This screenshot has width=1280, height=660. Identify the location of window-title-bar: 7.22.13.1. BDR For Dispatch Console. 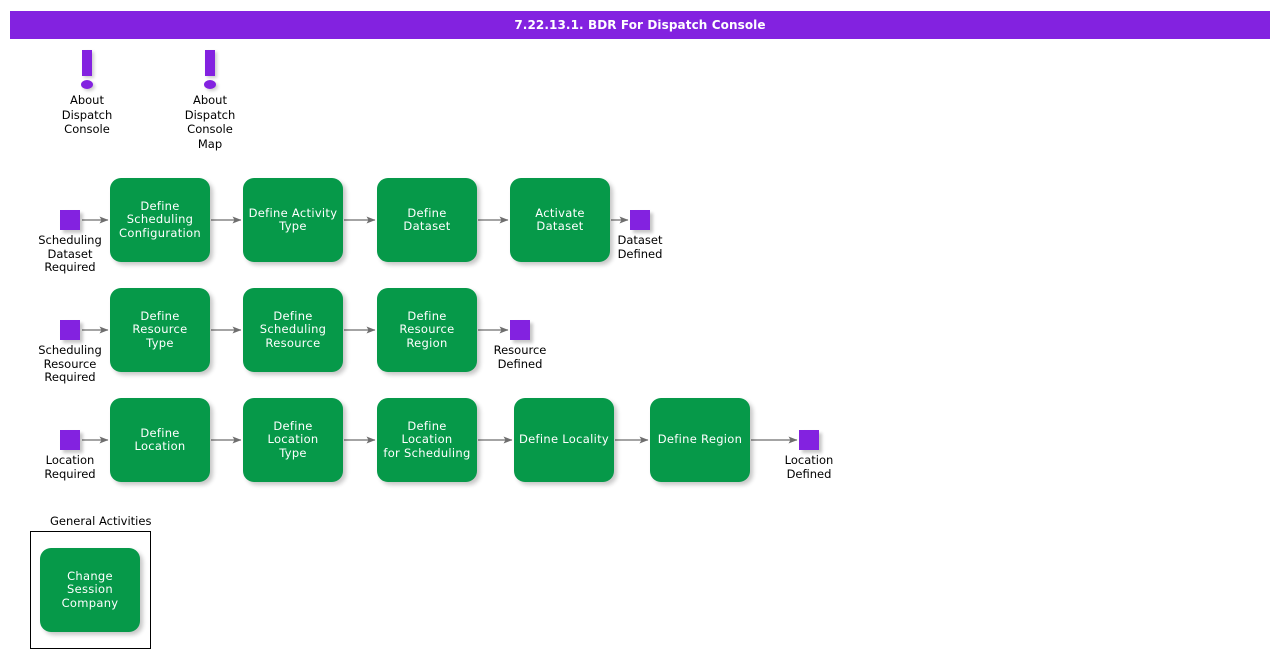
(640, 25).